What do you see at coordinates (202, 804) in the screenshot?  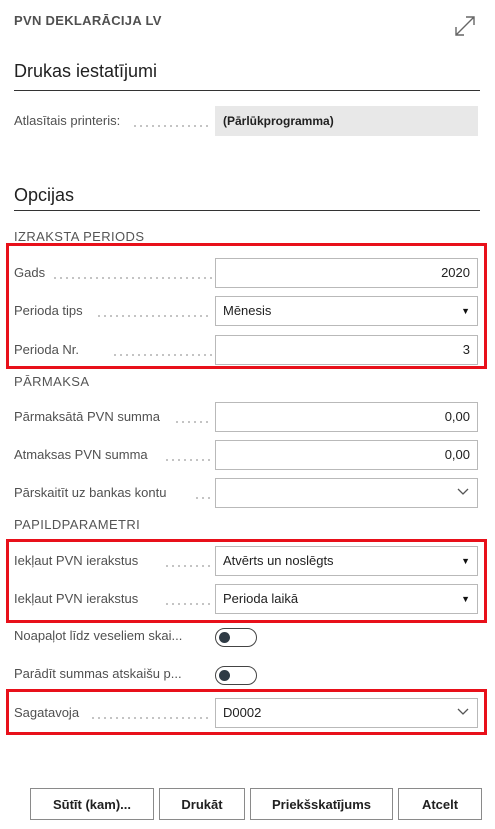 I see `print-button: Drukāt` at bounding box center [202, 804].